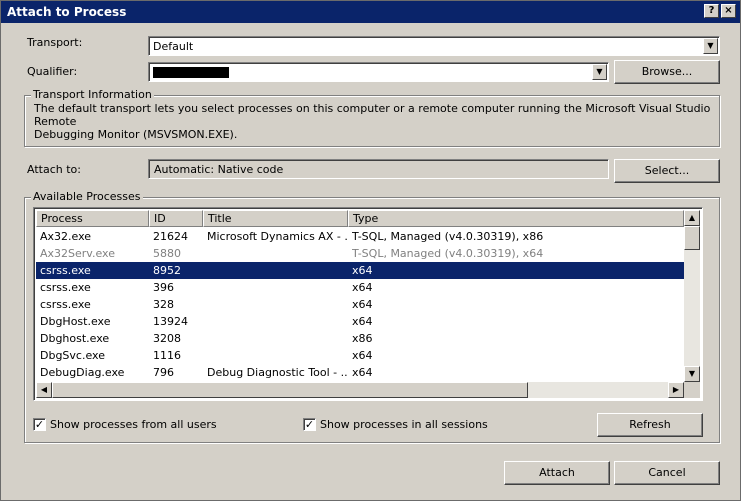  I want to click on table-row: Dbghost.exe 3208 x86, so click(360, 338).